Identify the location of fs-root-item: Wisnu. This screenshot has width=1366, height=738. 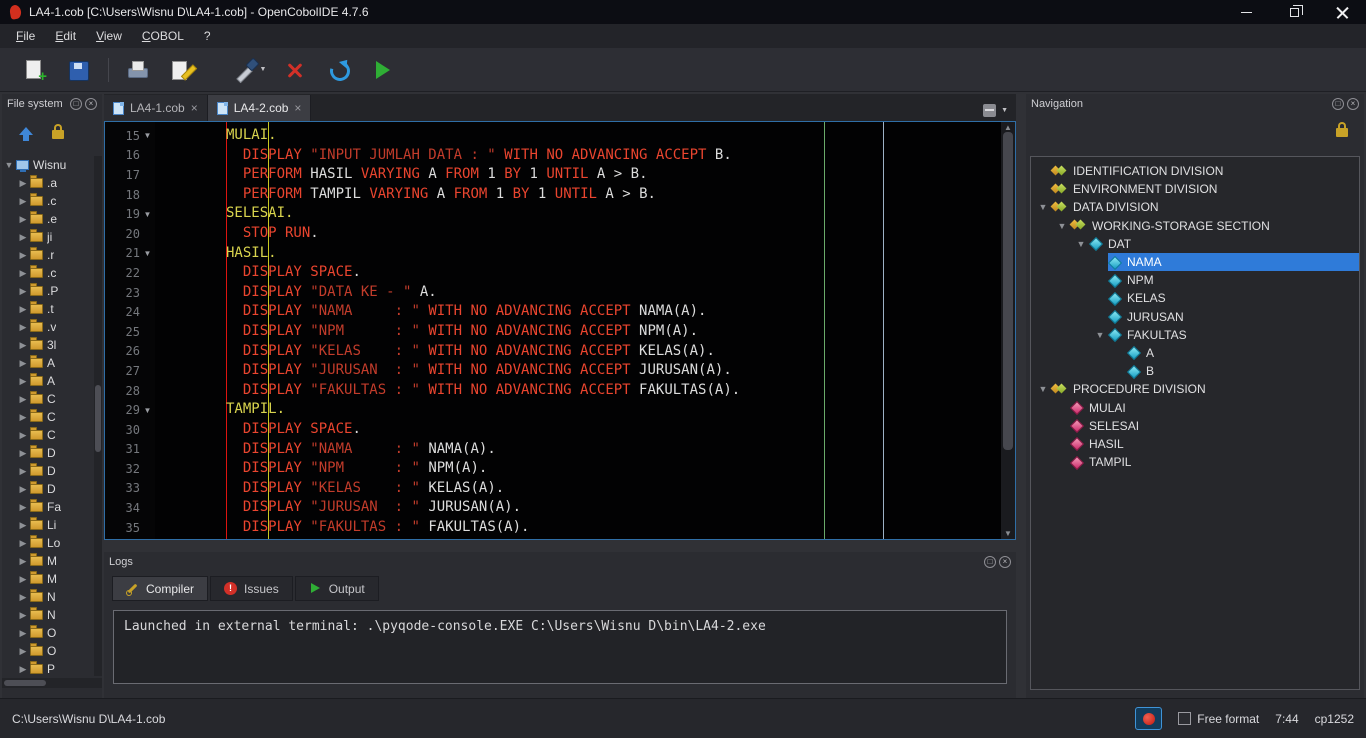
(48, 165).